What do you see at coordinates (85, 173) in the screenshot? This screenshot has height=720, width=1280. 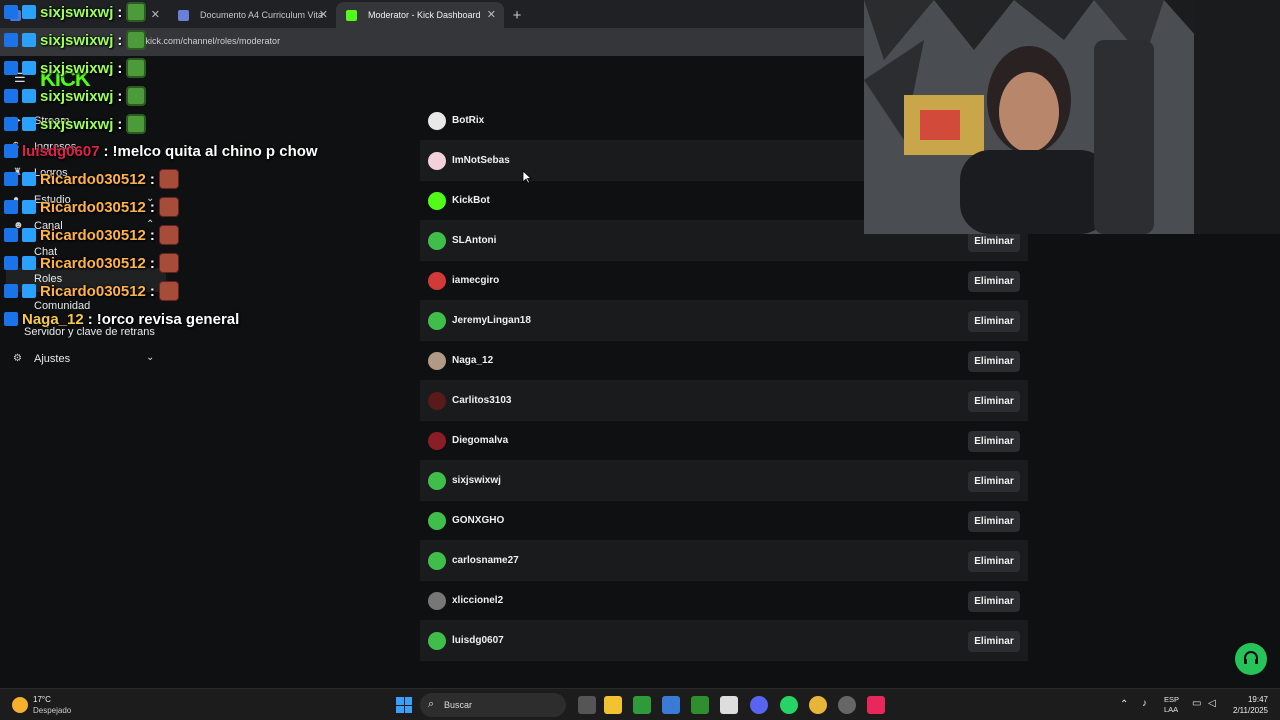 I see `sidebar-item-logros: ♜ Logros` at bounding box center [85, 173].